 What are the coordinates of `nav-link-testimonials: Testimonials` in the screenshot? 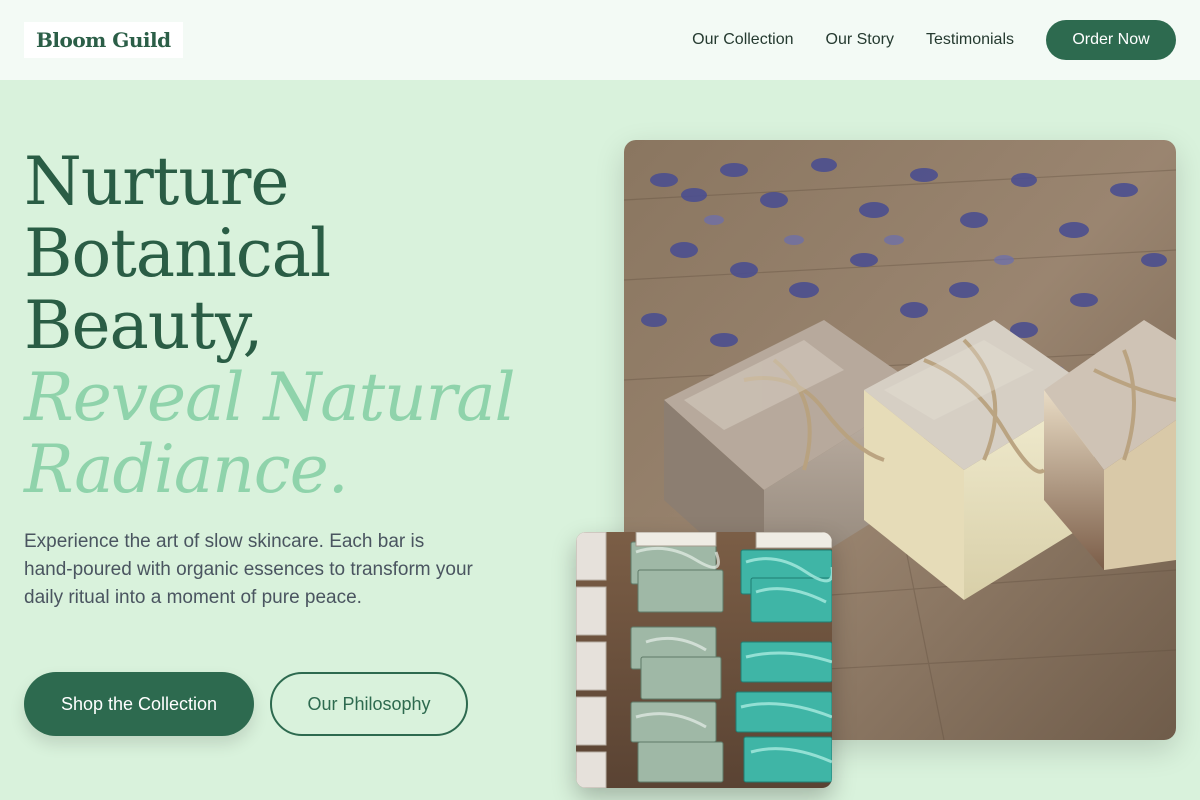 It's located at (970, 40).